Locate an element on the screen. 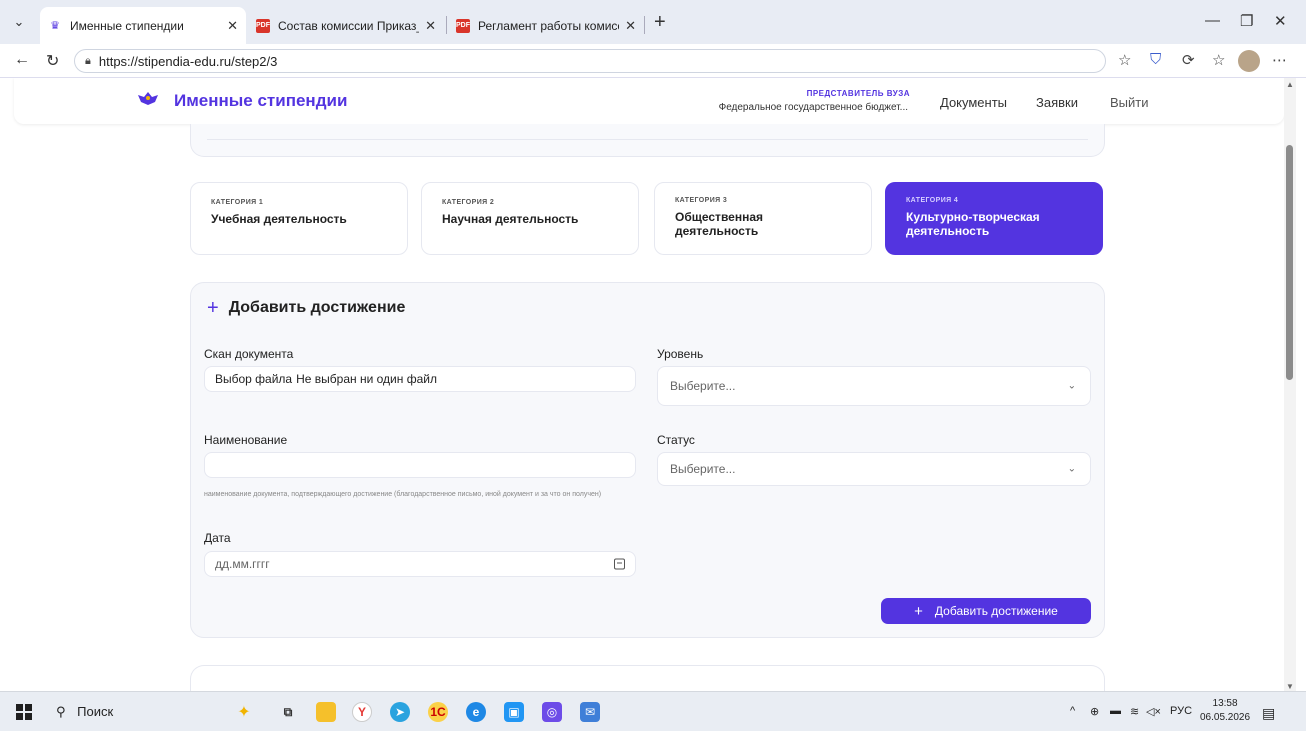 This screenshot has height=731, width=1306. restore-icon: ❐ is located at coordinates (1246, 21).